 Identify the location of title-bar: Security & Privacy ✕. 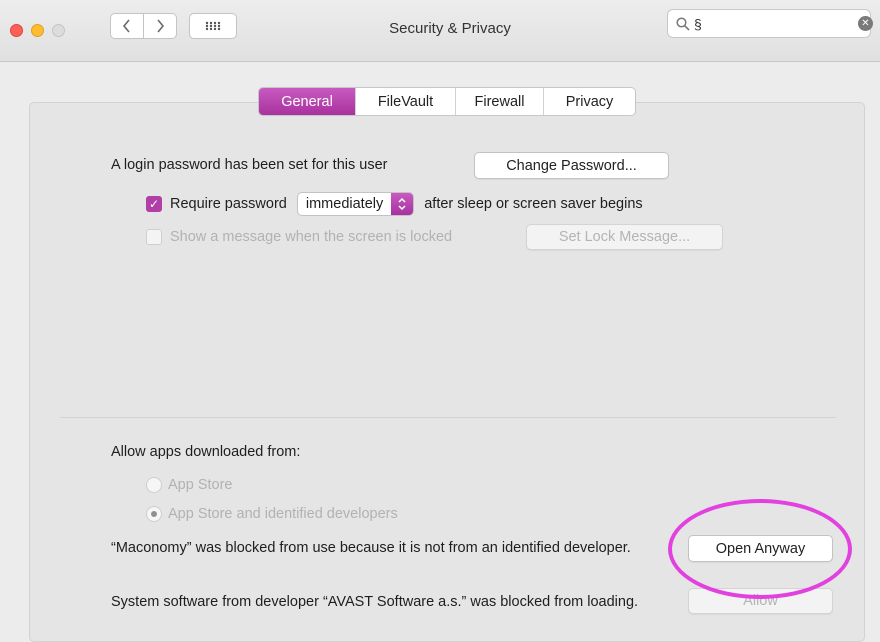
(440, 31).